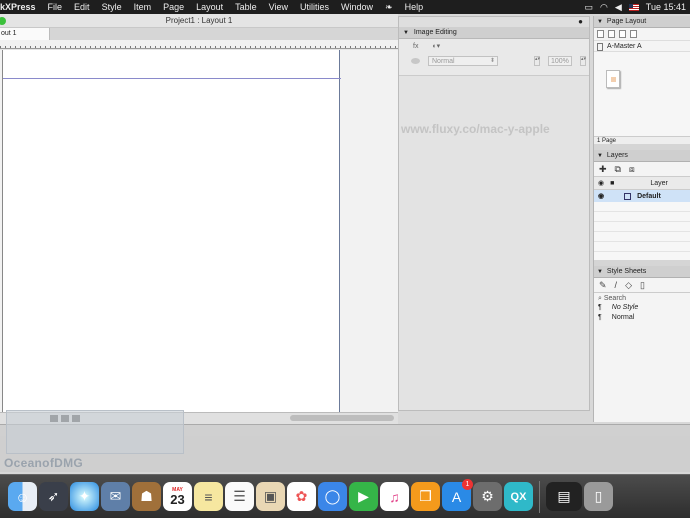 The width and height of the screenshot is (690, 518). I want to click on menu-page: Page, so click(173, 7).